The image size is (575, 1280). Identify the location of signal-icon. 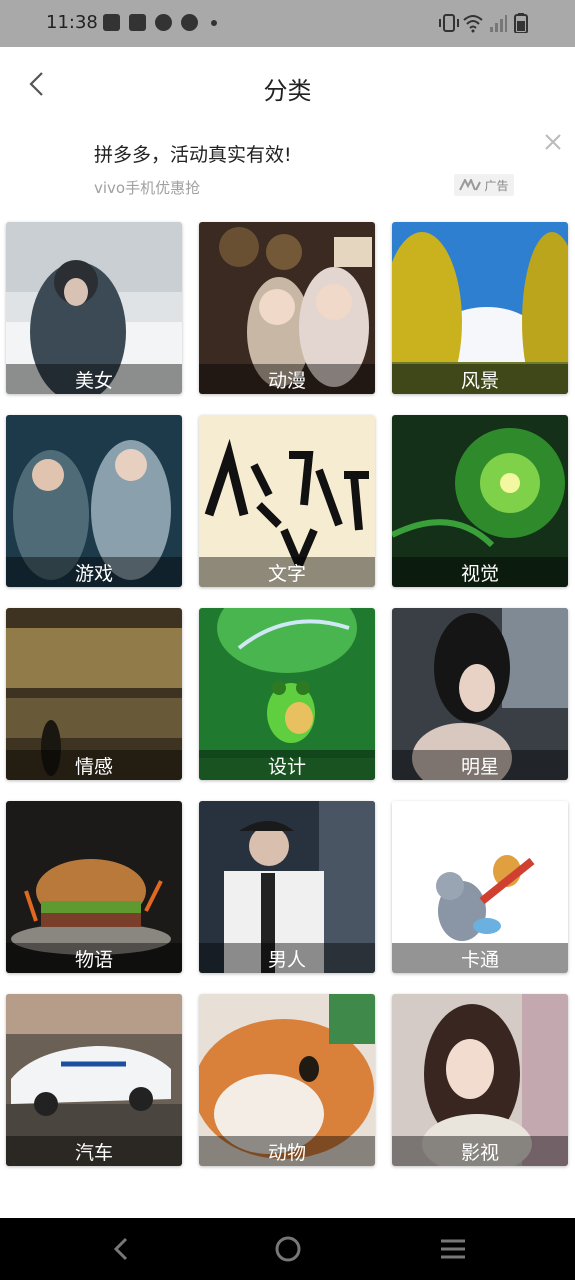
(498, 23).